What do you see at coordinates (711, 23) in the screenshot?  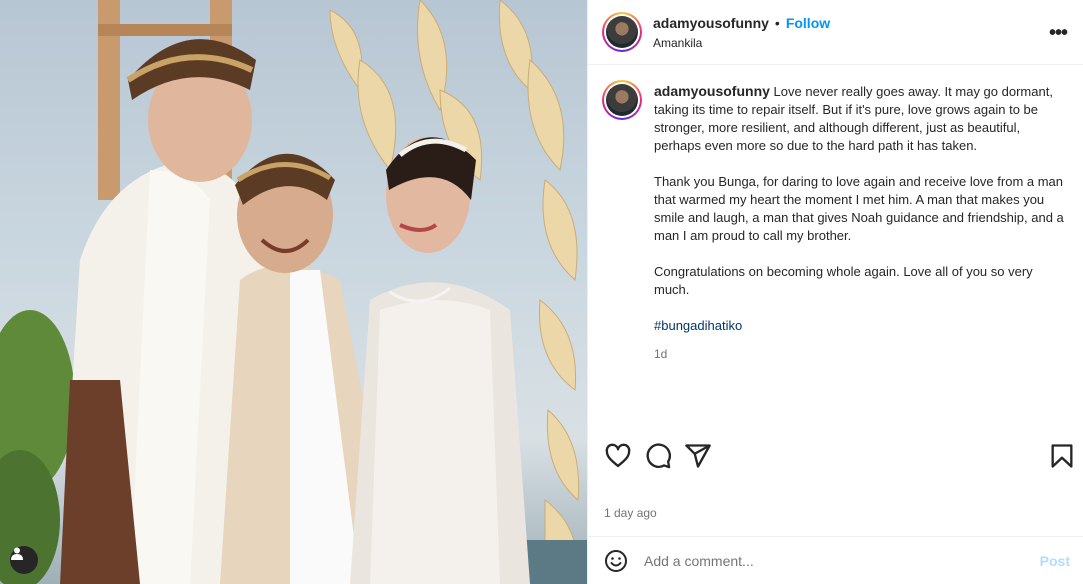 I see `header-username: adamyousofunny` at bounding box center [711, 23].